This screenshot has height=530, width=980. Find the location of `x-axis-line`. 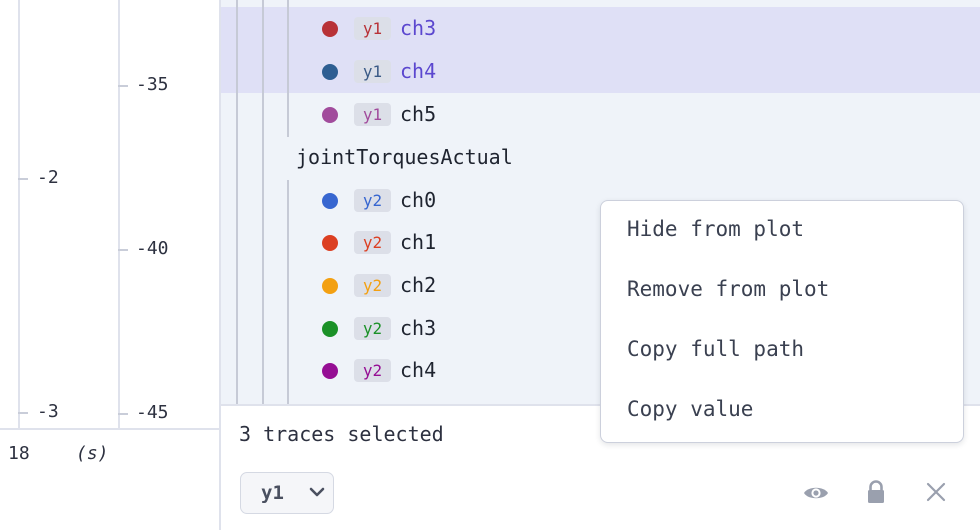

x-axis-line is located at coordinates (110, 429).